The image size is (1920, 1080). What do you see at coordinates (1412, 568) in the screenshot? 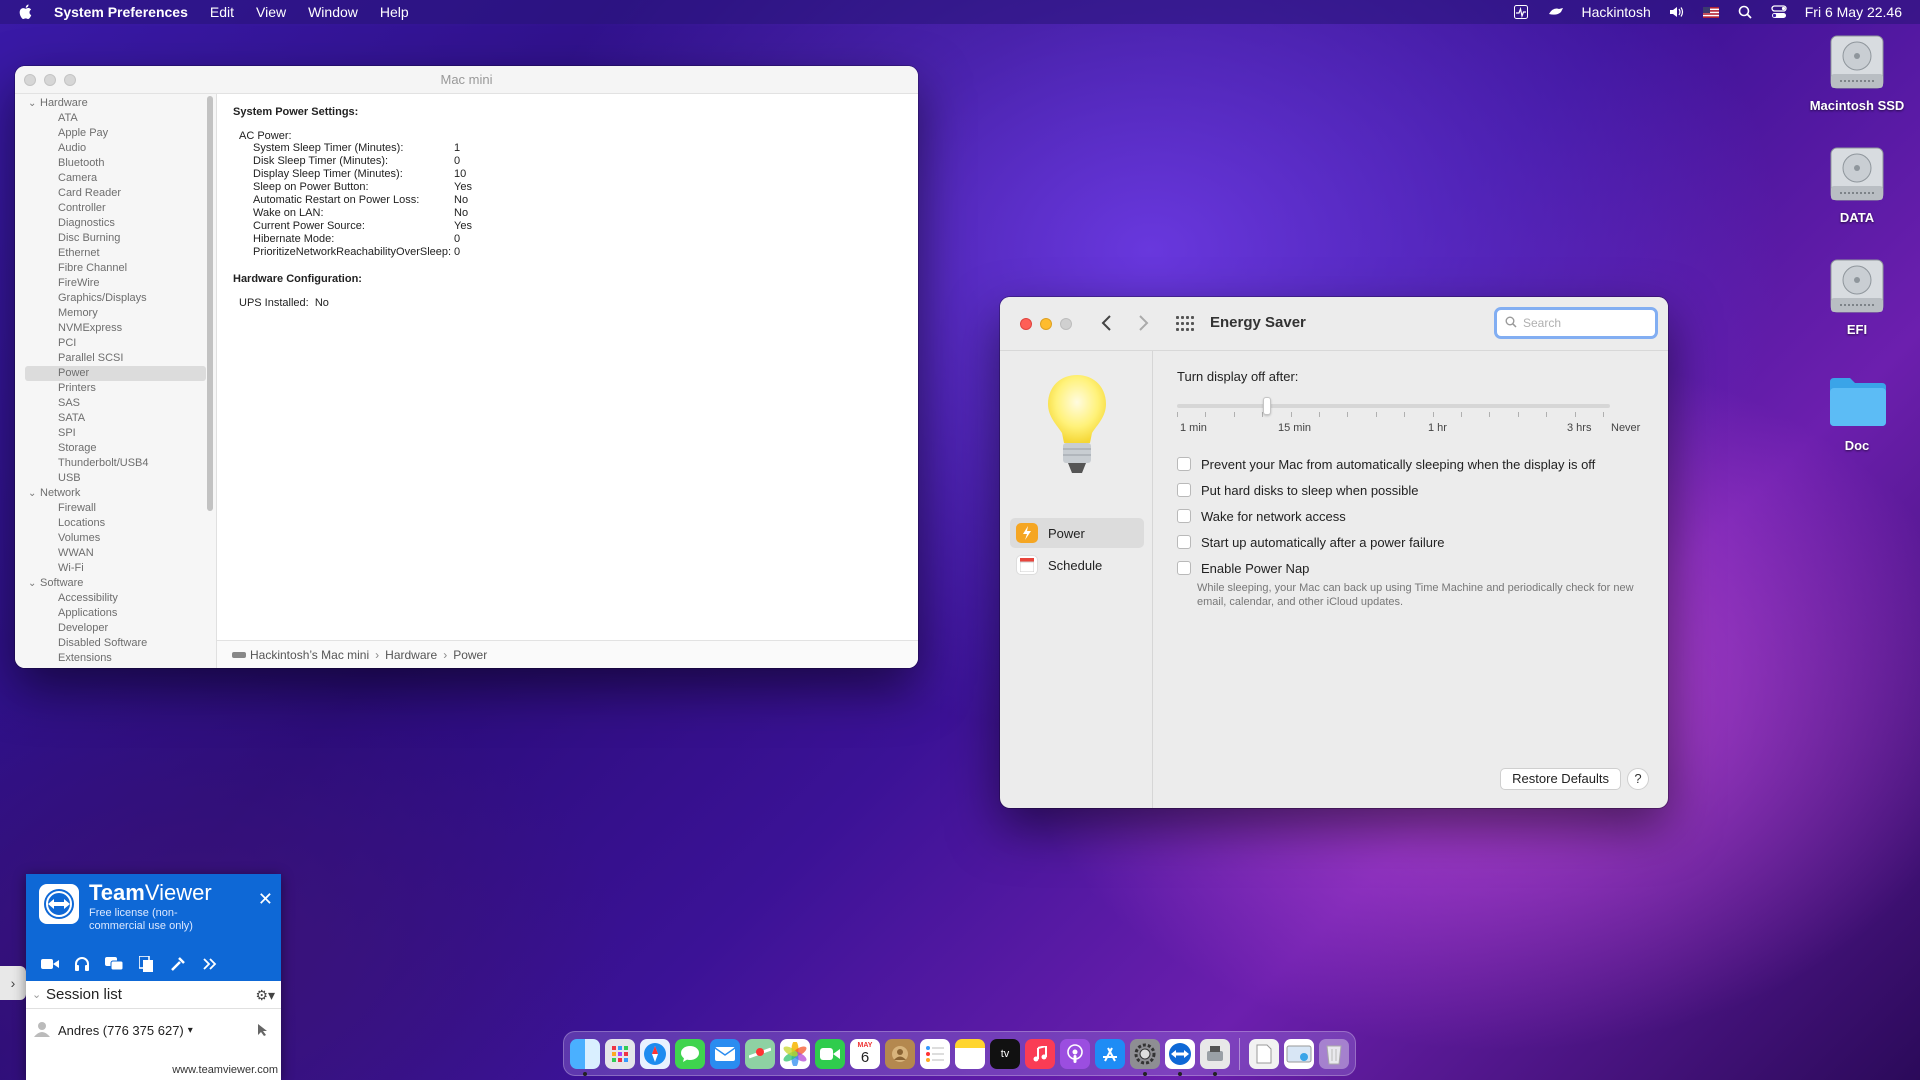
I see `option-checkbox-row: Enable Power Nap` at bounding box center [1412, 568].